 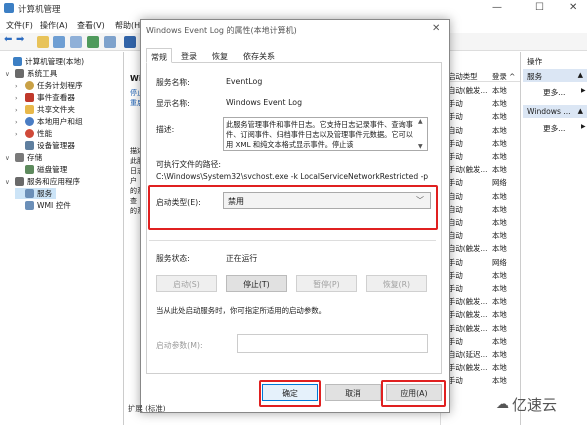 What do you see at coordinates (290, 393) in the screenshot?
I see `ok-highlight` at bounding box center [290, 393].